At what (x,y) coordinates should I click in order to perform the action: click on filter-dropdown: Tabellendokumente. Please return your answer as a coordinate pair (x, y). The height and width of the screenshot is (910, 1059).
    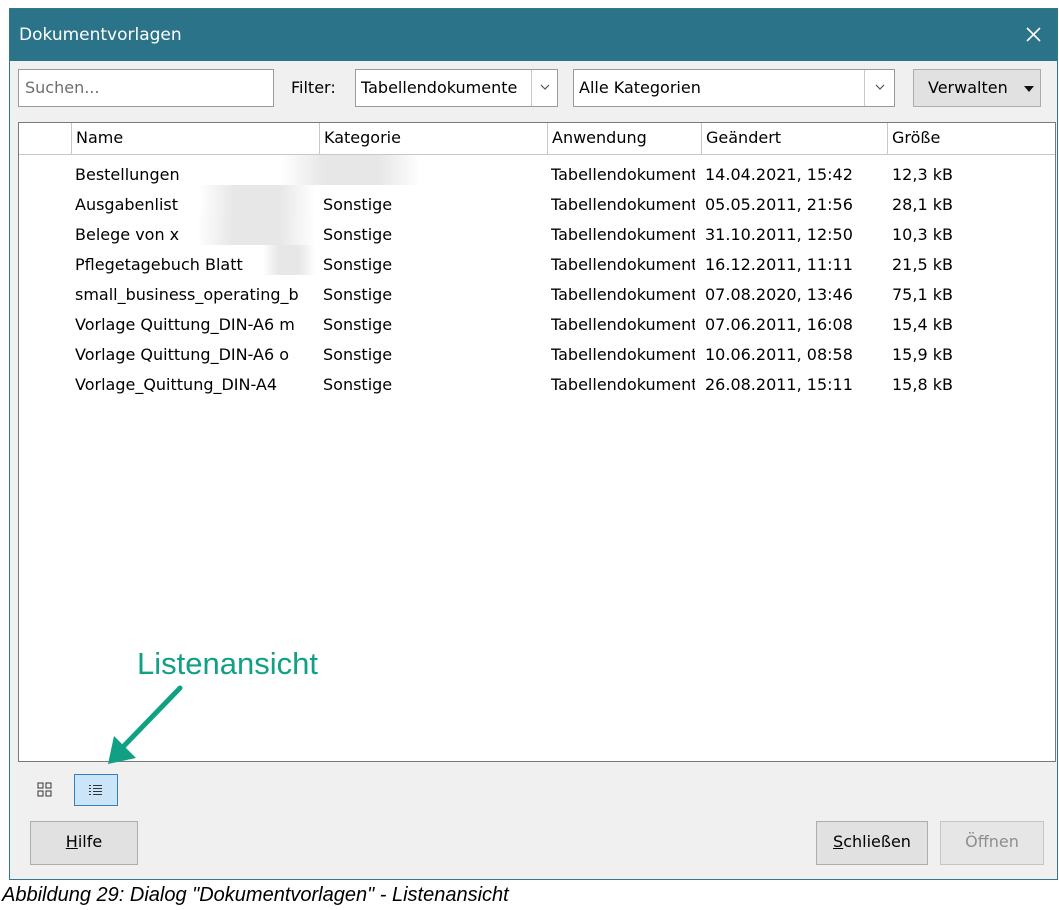
    Looking at the image, I should click on (456, 88).